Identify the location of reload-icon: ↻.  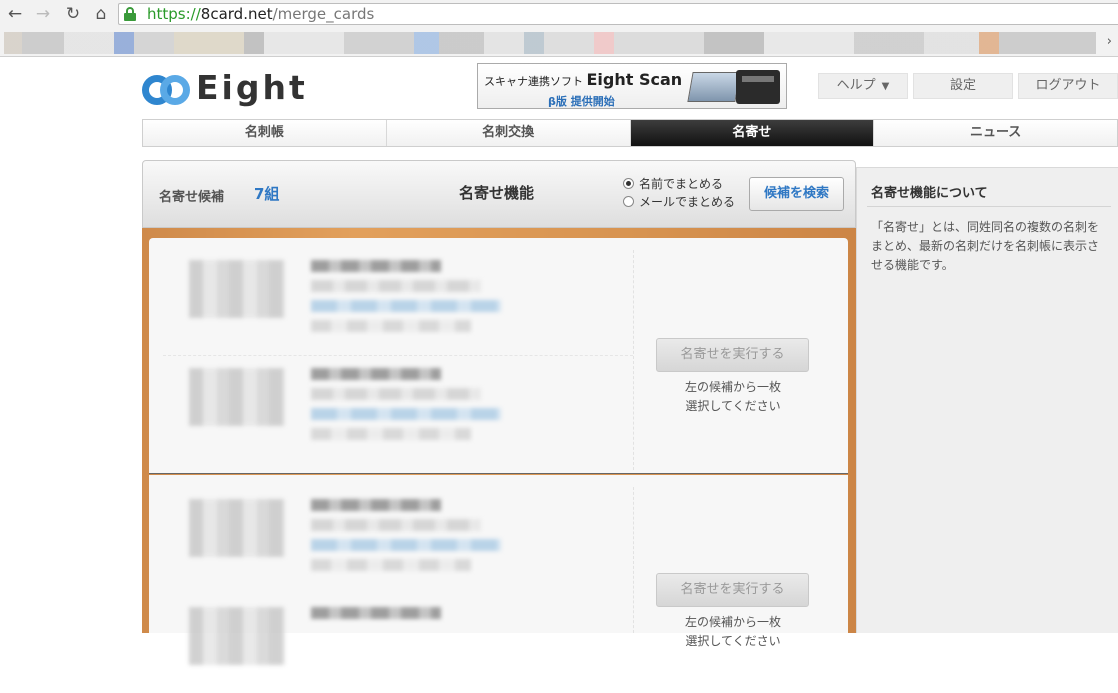
(73, 14).